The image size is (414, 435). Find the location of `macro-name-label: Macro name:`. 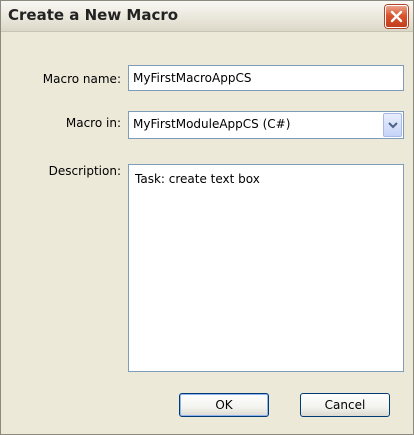

macro-name-label: Macro name: is located at coordinates (81, 79).